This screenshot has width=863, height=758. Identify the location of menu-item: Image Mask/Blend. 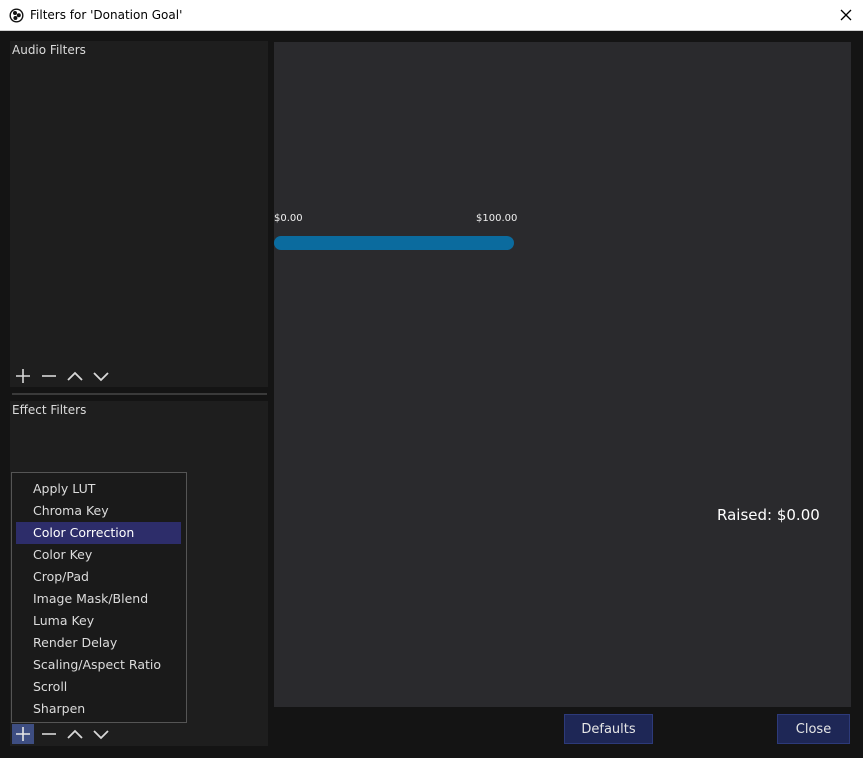
(98, 599).